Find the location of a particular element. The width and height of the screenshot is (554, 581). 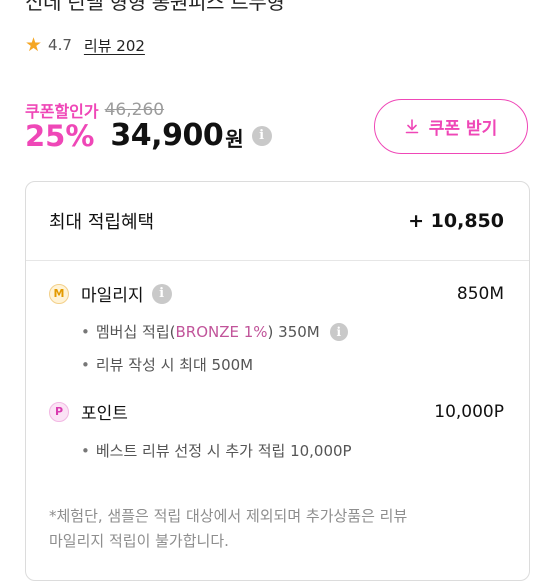

mileage-value: 850M is located at coordinates (480, 293).